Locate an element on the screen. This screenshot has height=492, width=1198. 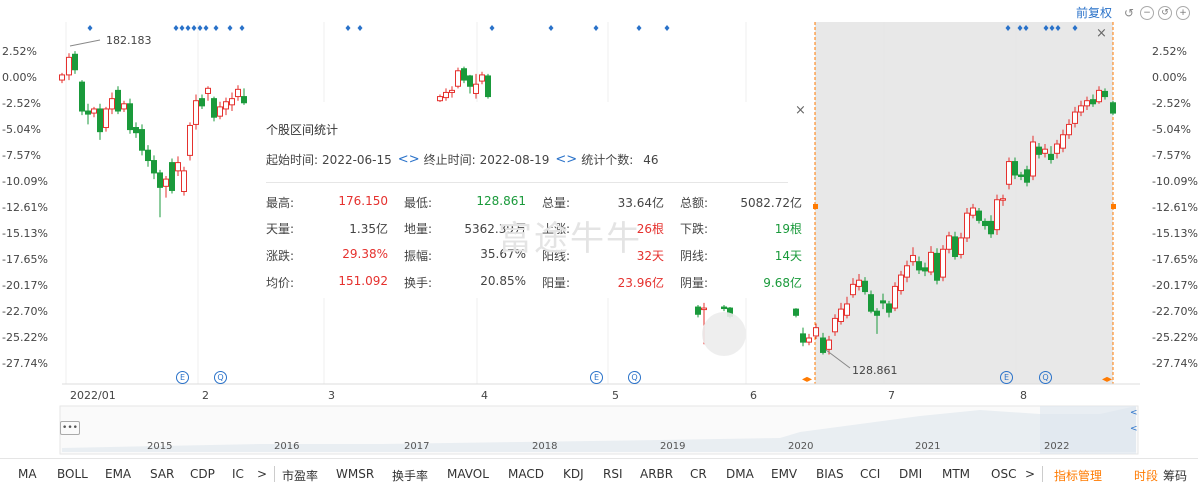
stat-label: 换手: is located at coordinates (418, 283).